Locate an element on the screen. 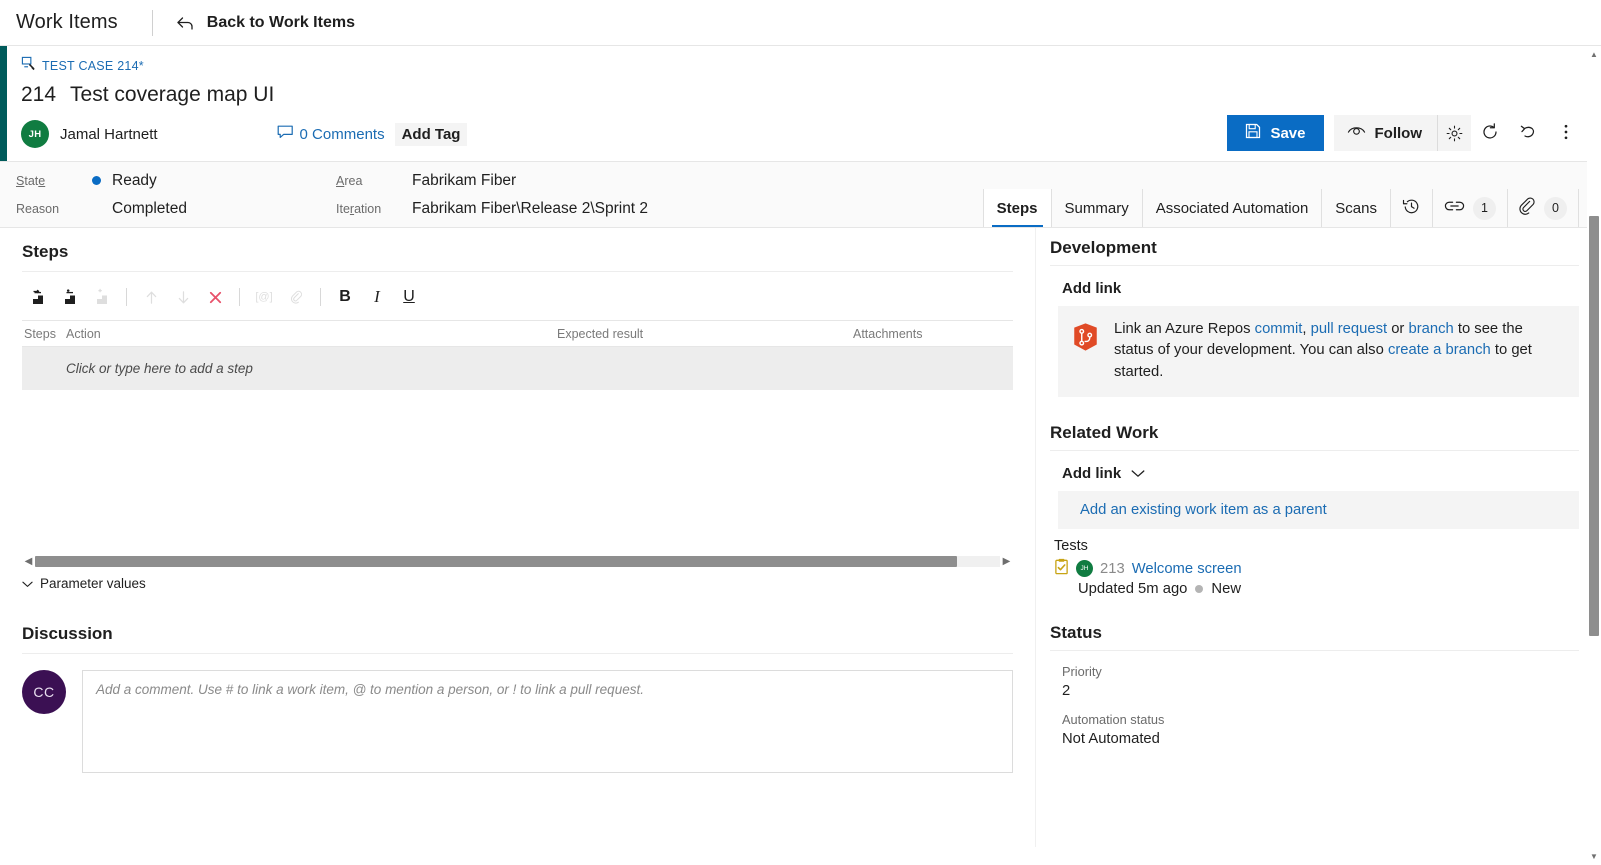 This screenshot has height=865, width=1601. dev-branch-link: branch is located at coordinates (1430, 329).